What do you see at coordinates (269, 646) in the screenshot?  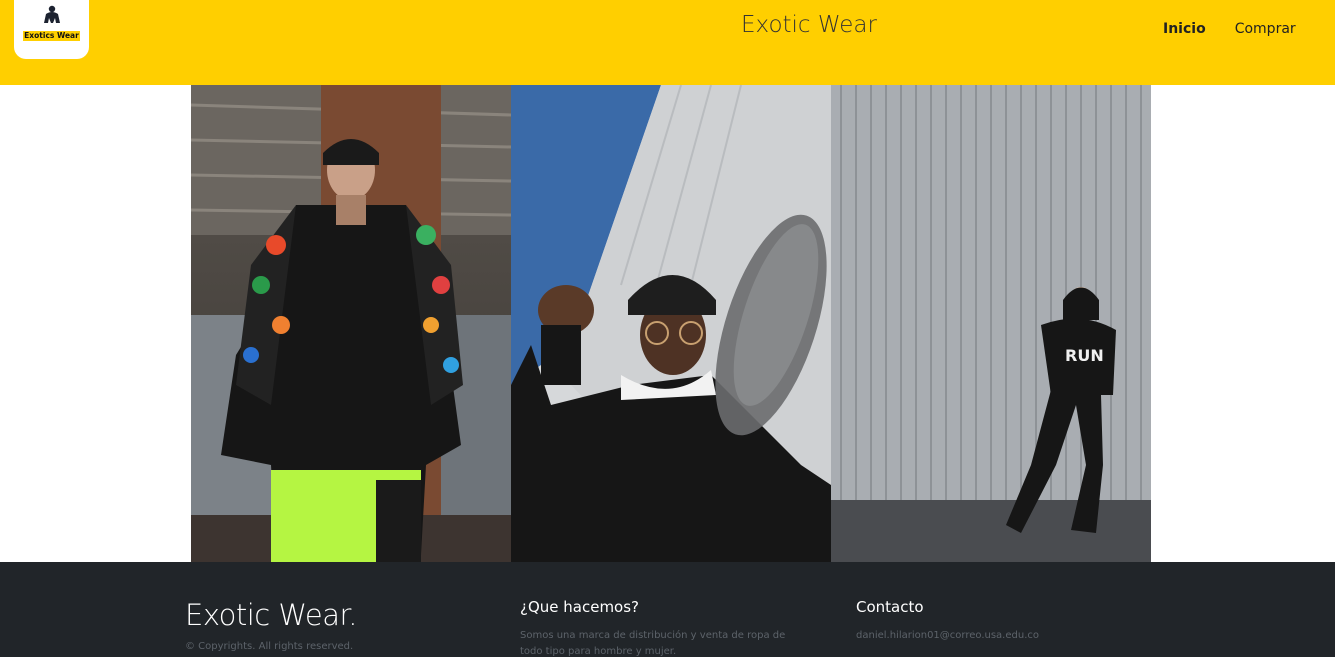 I see `footer-copyright: © Copyrights. All rights reserved.` at bounding box center [269, 646].